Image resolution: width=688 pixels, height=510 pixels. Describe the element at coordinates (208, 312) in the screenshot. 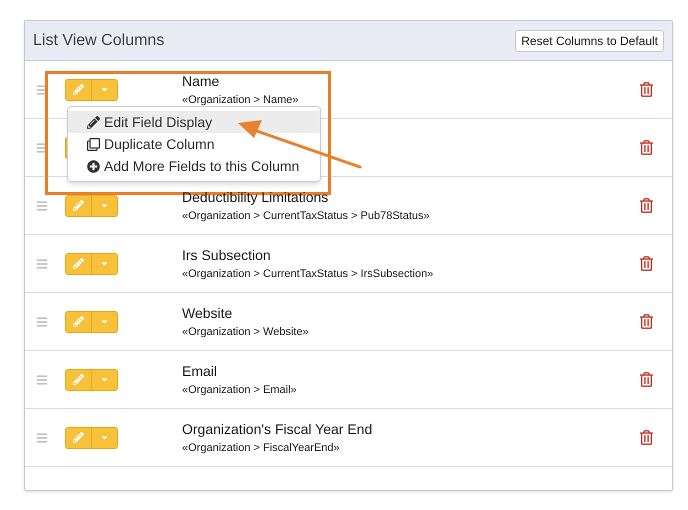

I see `column-title: Website` at that location.